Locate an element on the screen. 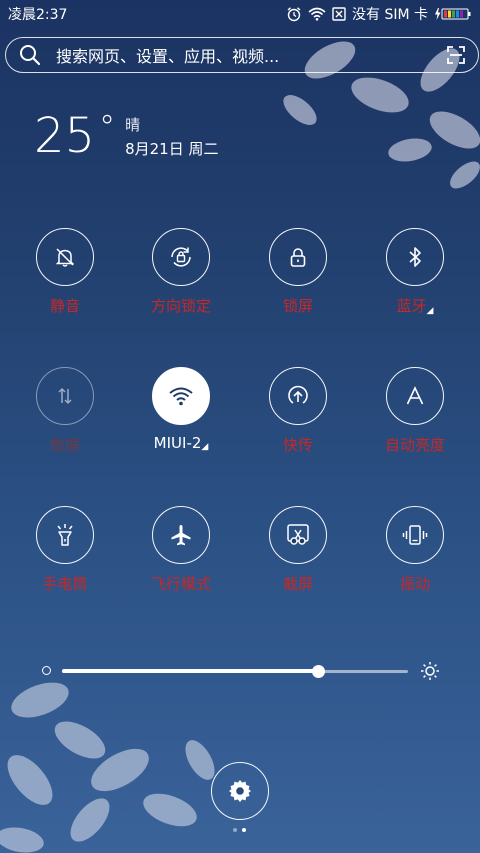  scissors-icon is located at coordinates (298, 534).